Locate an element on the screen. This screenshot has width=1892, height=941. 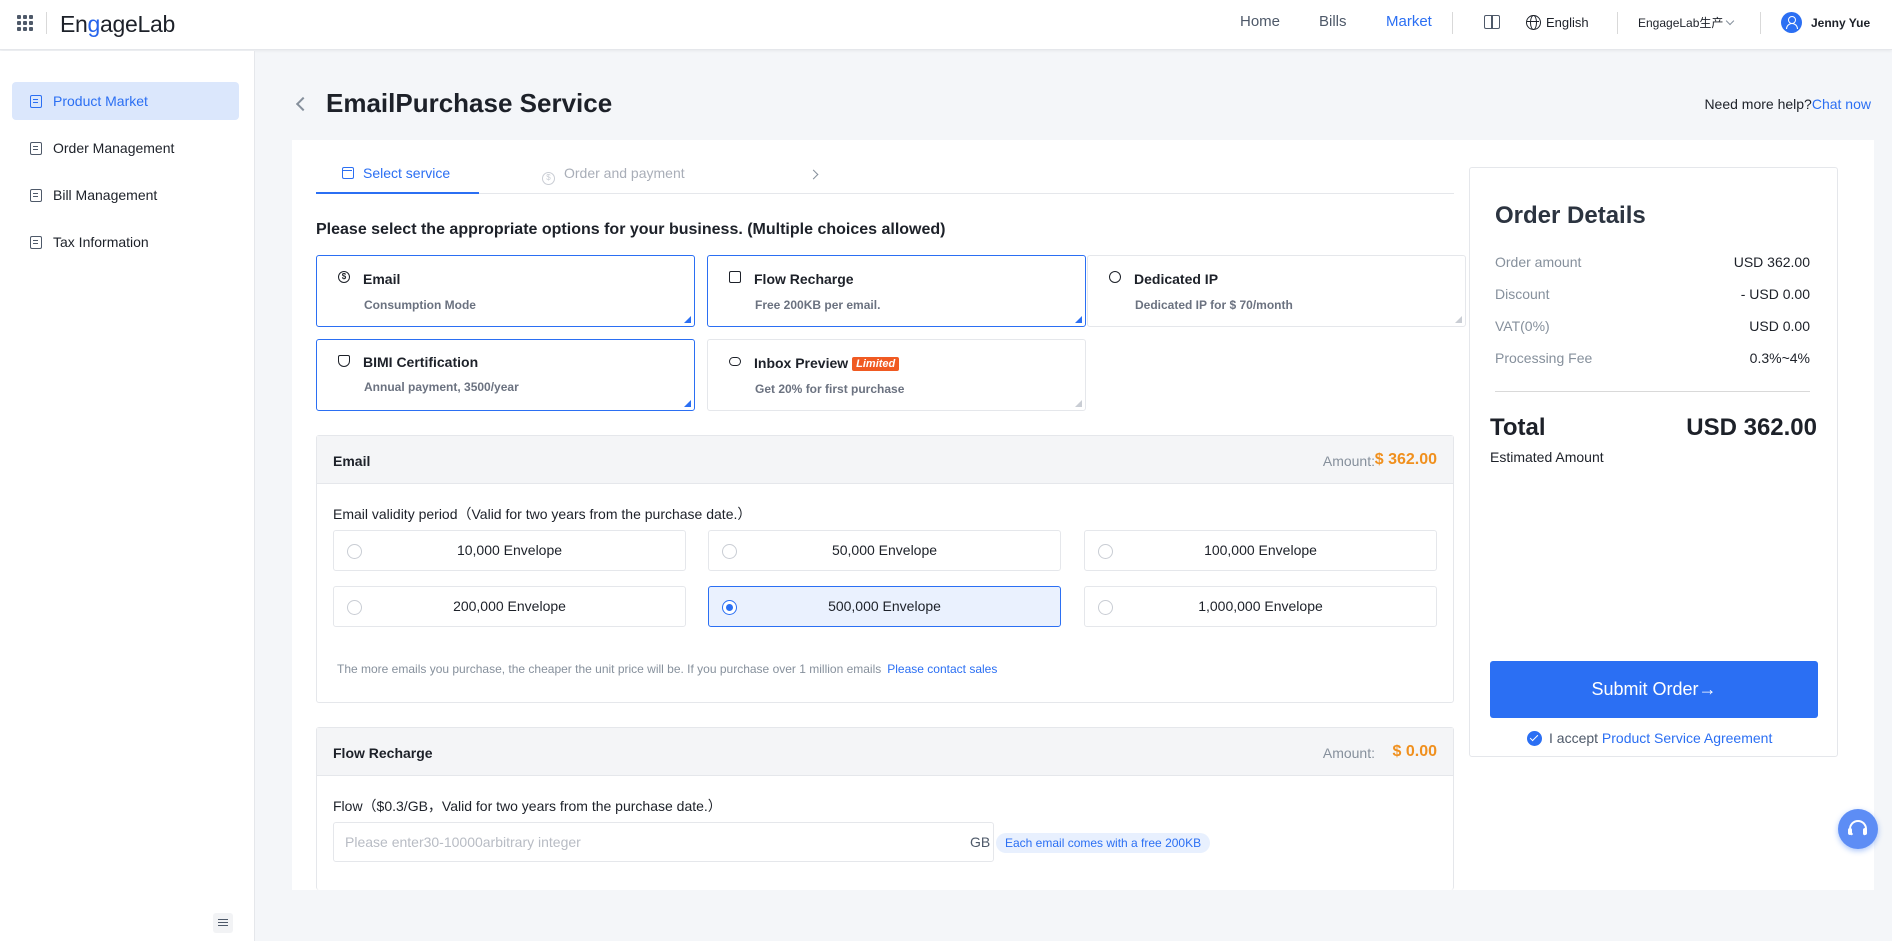
section-header: Email Amount: $ 362.00 is located at coordinates (885, 460).